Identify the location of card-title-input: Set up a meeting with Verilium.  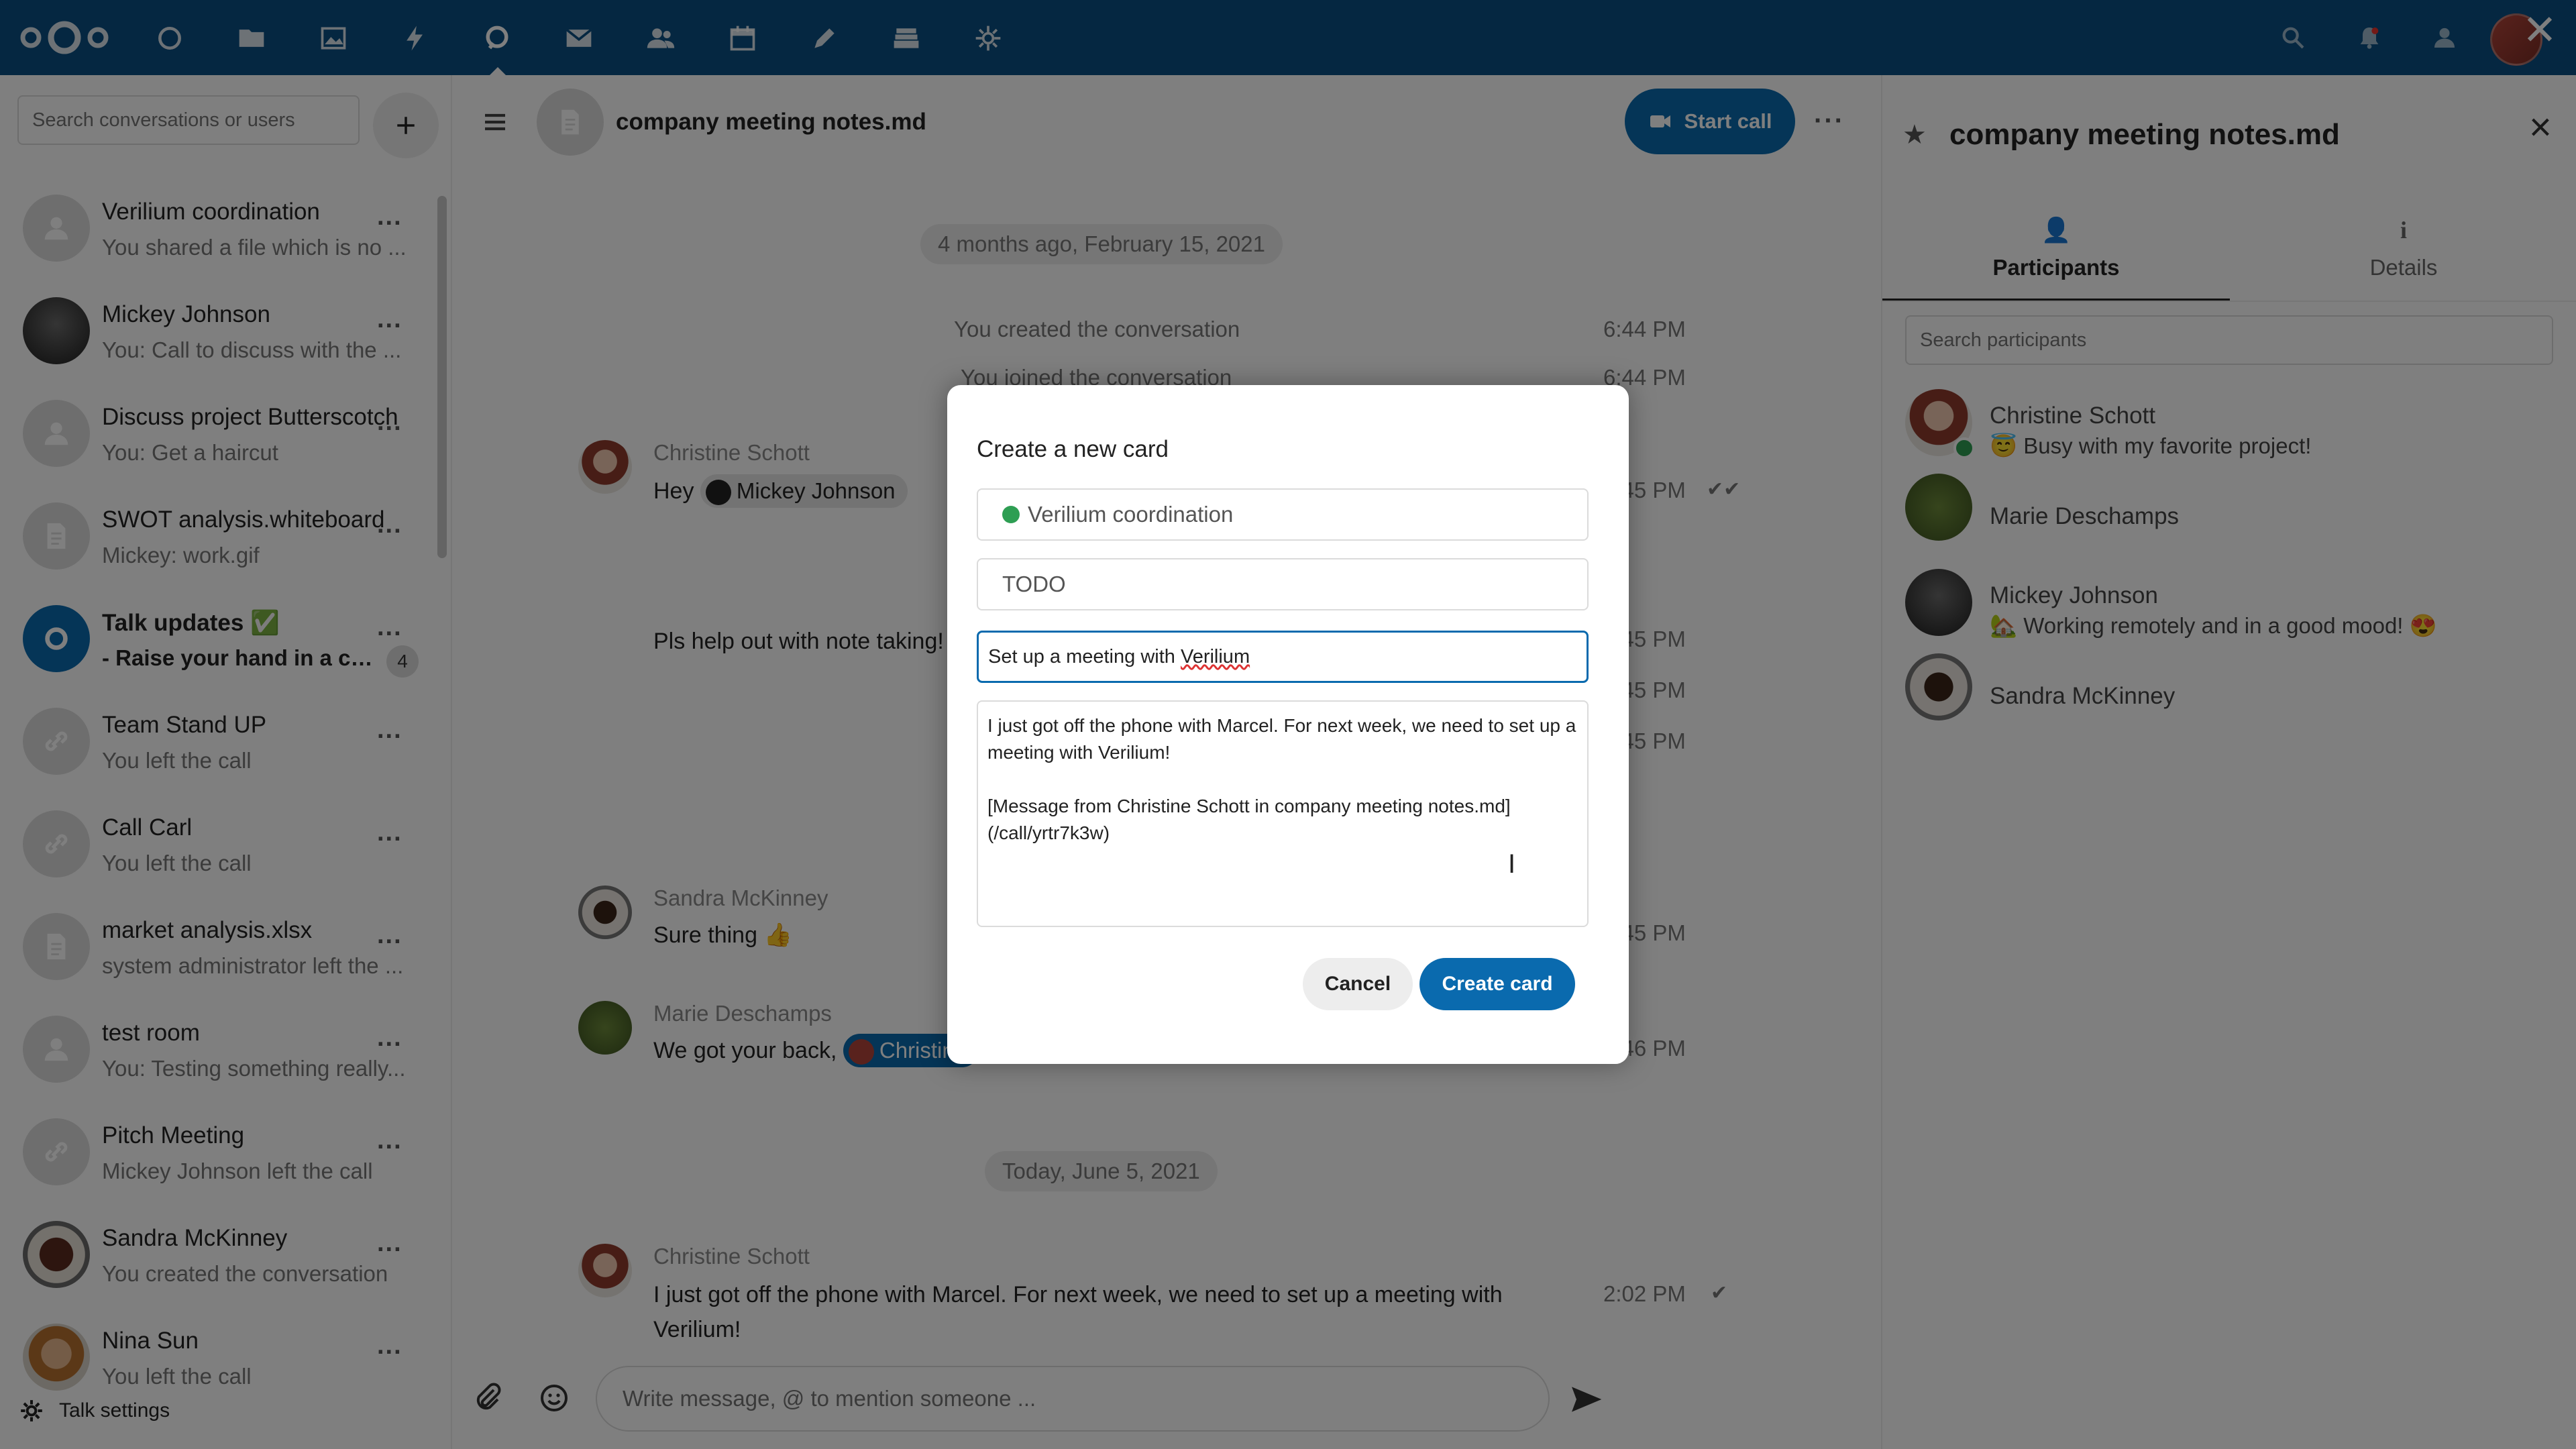
(1283, 657).